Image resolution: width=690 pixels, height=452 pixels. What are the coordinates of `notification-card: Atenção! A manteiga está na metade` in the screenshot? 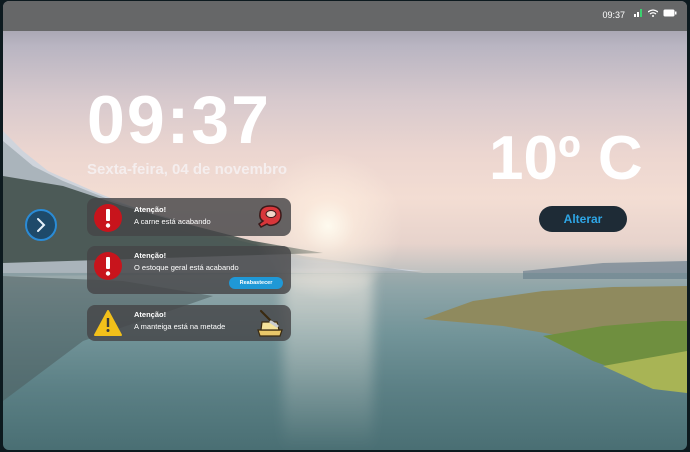 It's located at (189, 323).